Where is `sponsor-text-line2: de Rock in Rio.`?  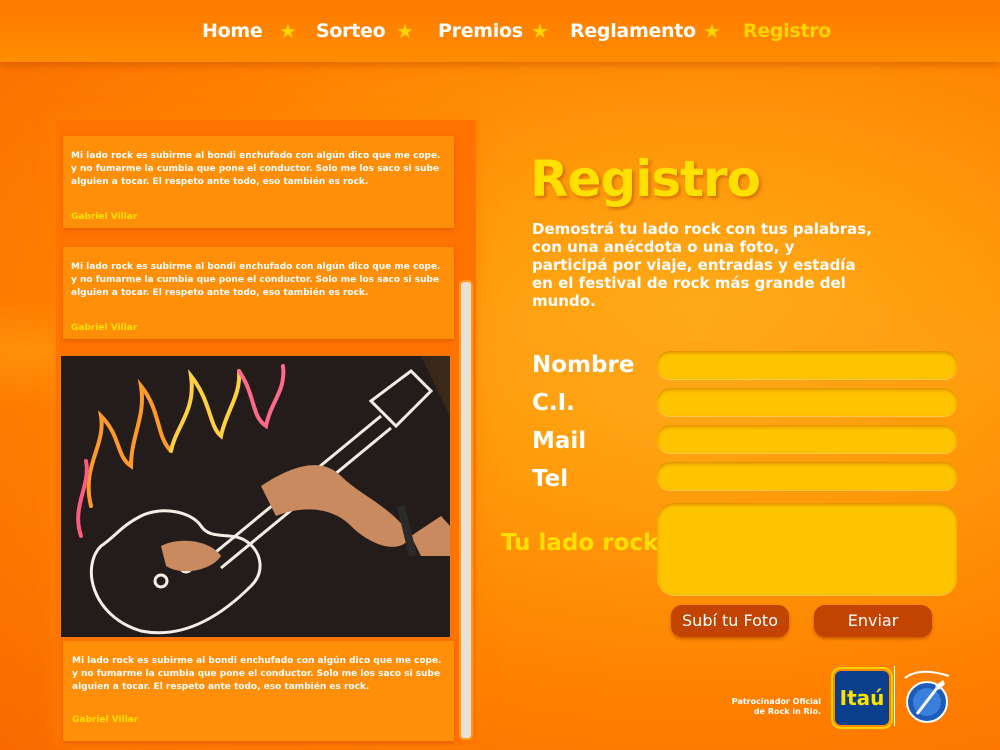 sponsor-text-line2: de Rock in Rio. is located at coordinates (787, 711).